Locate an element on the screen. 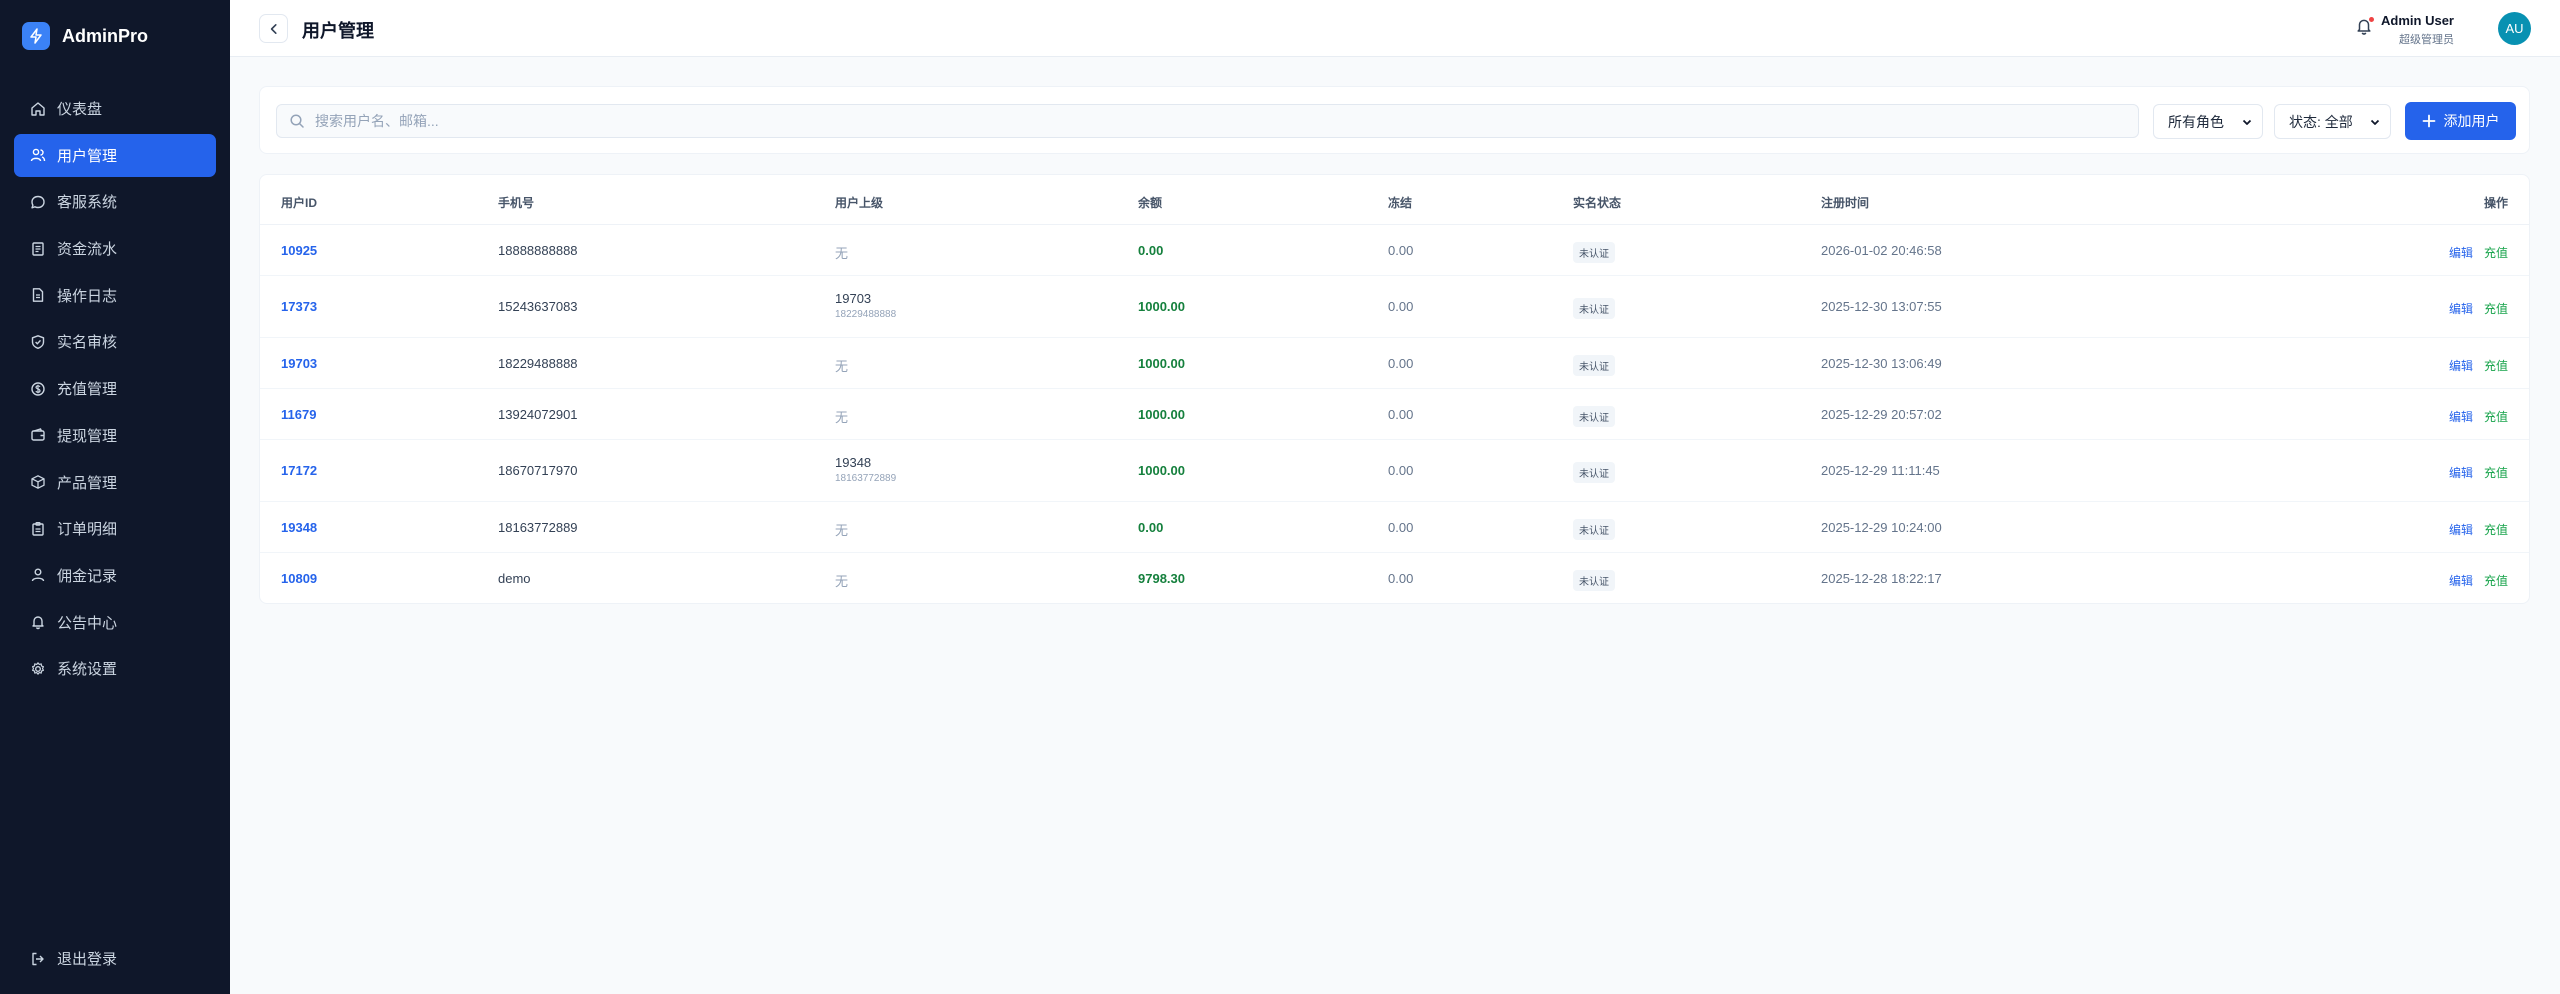  table-header: 用户ID 手机号 用户上级 余额 冻结 实名状态 注册时间 操作 is located at coordinates (1394, 200).